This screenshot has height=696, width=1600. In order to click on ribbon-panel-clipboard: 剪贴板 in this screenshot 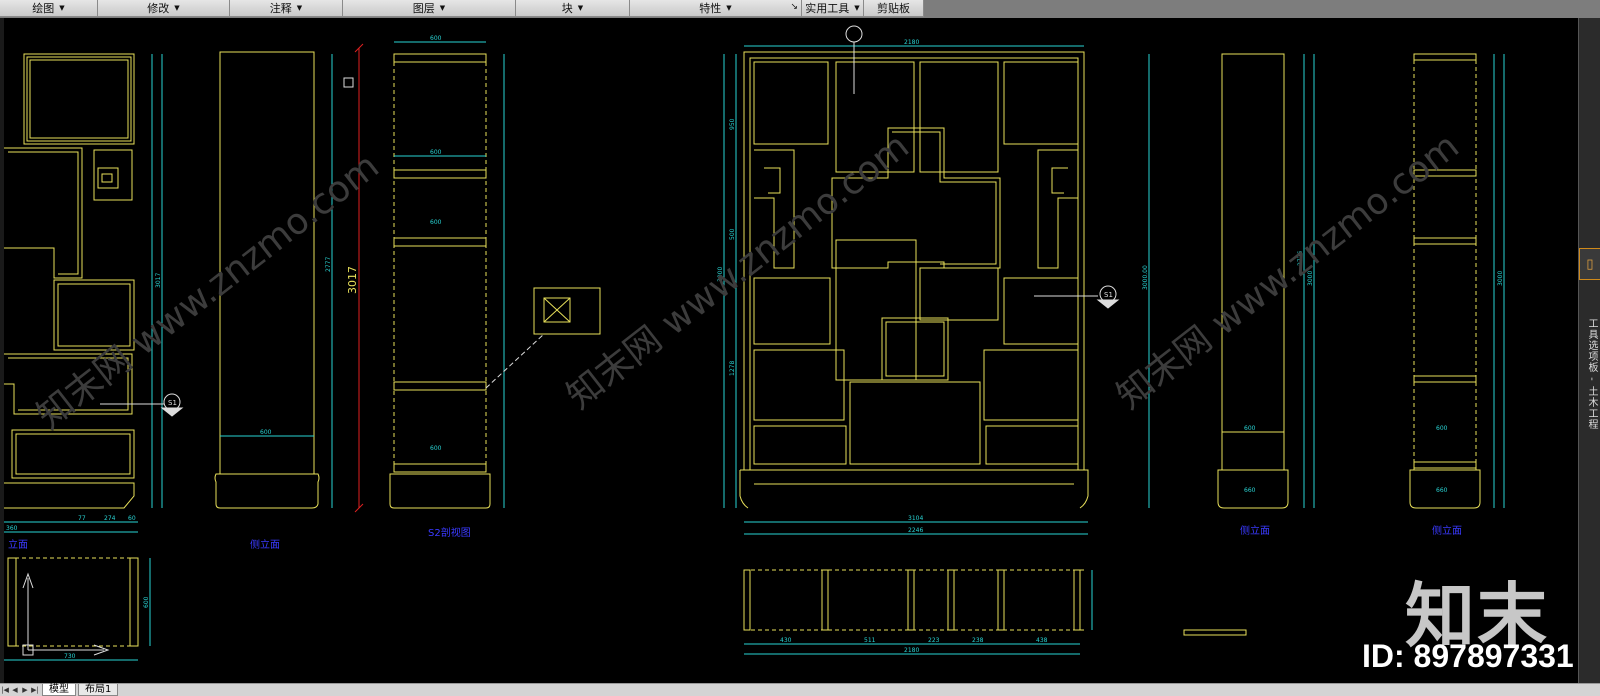, I will do `click(894, 8)`.